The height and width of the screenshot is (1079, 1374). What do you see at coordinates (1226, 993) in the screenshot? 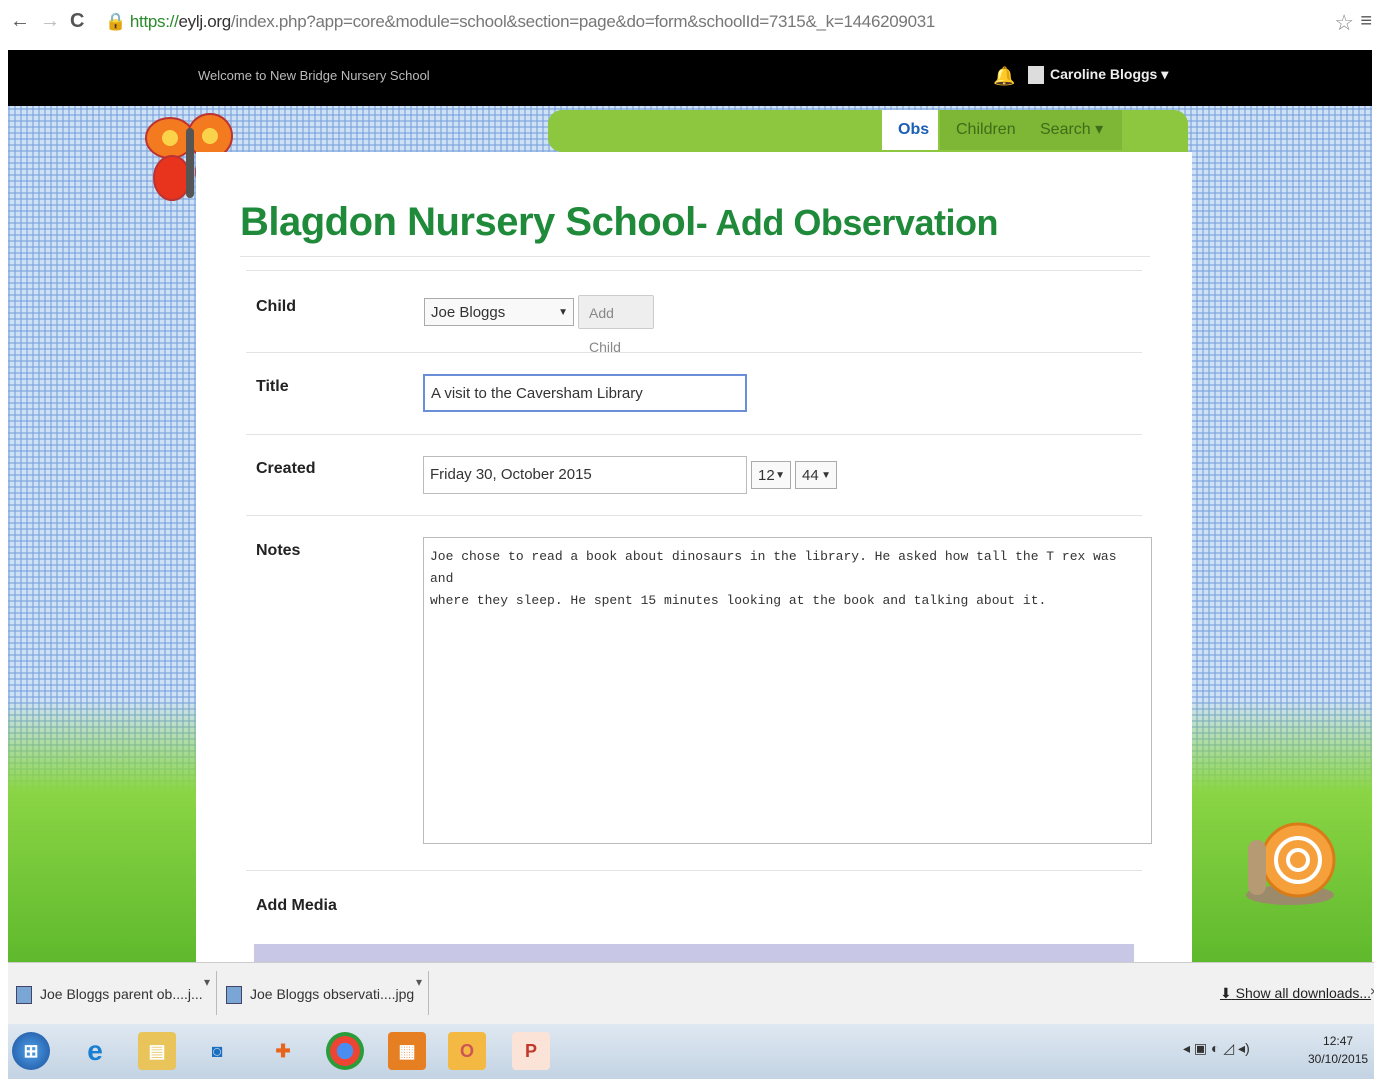
I see `download-arrow-icon: ⬇` at bounding box center [1226, 993].